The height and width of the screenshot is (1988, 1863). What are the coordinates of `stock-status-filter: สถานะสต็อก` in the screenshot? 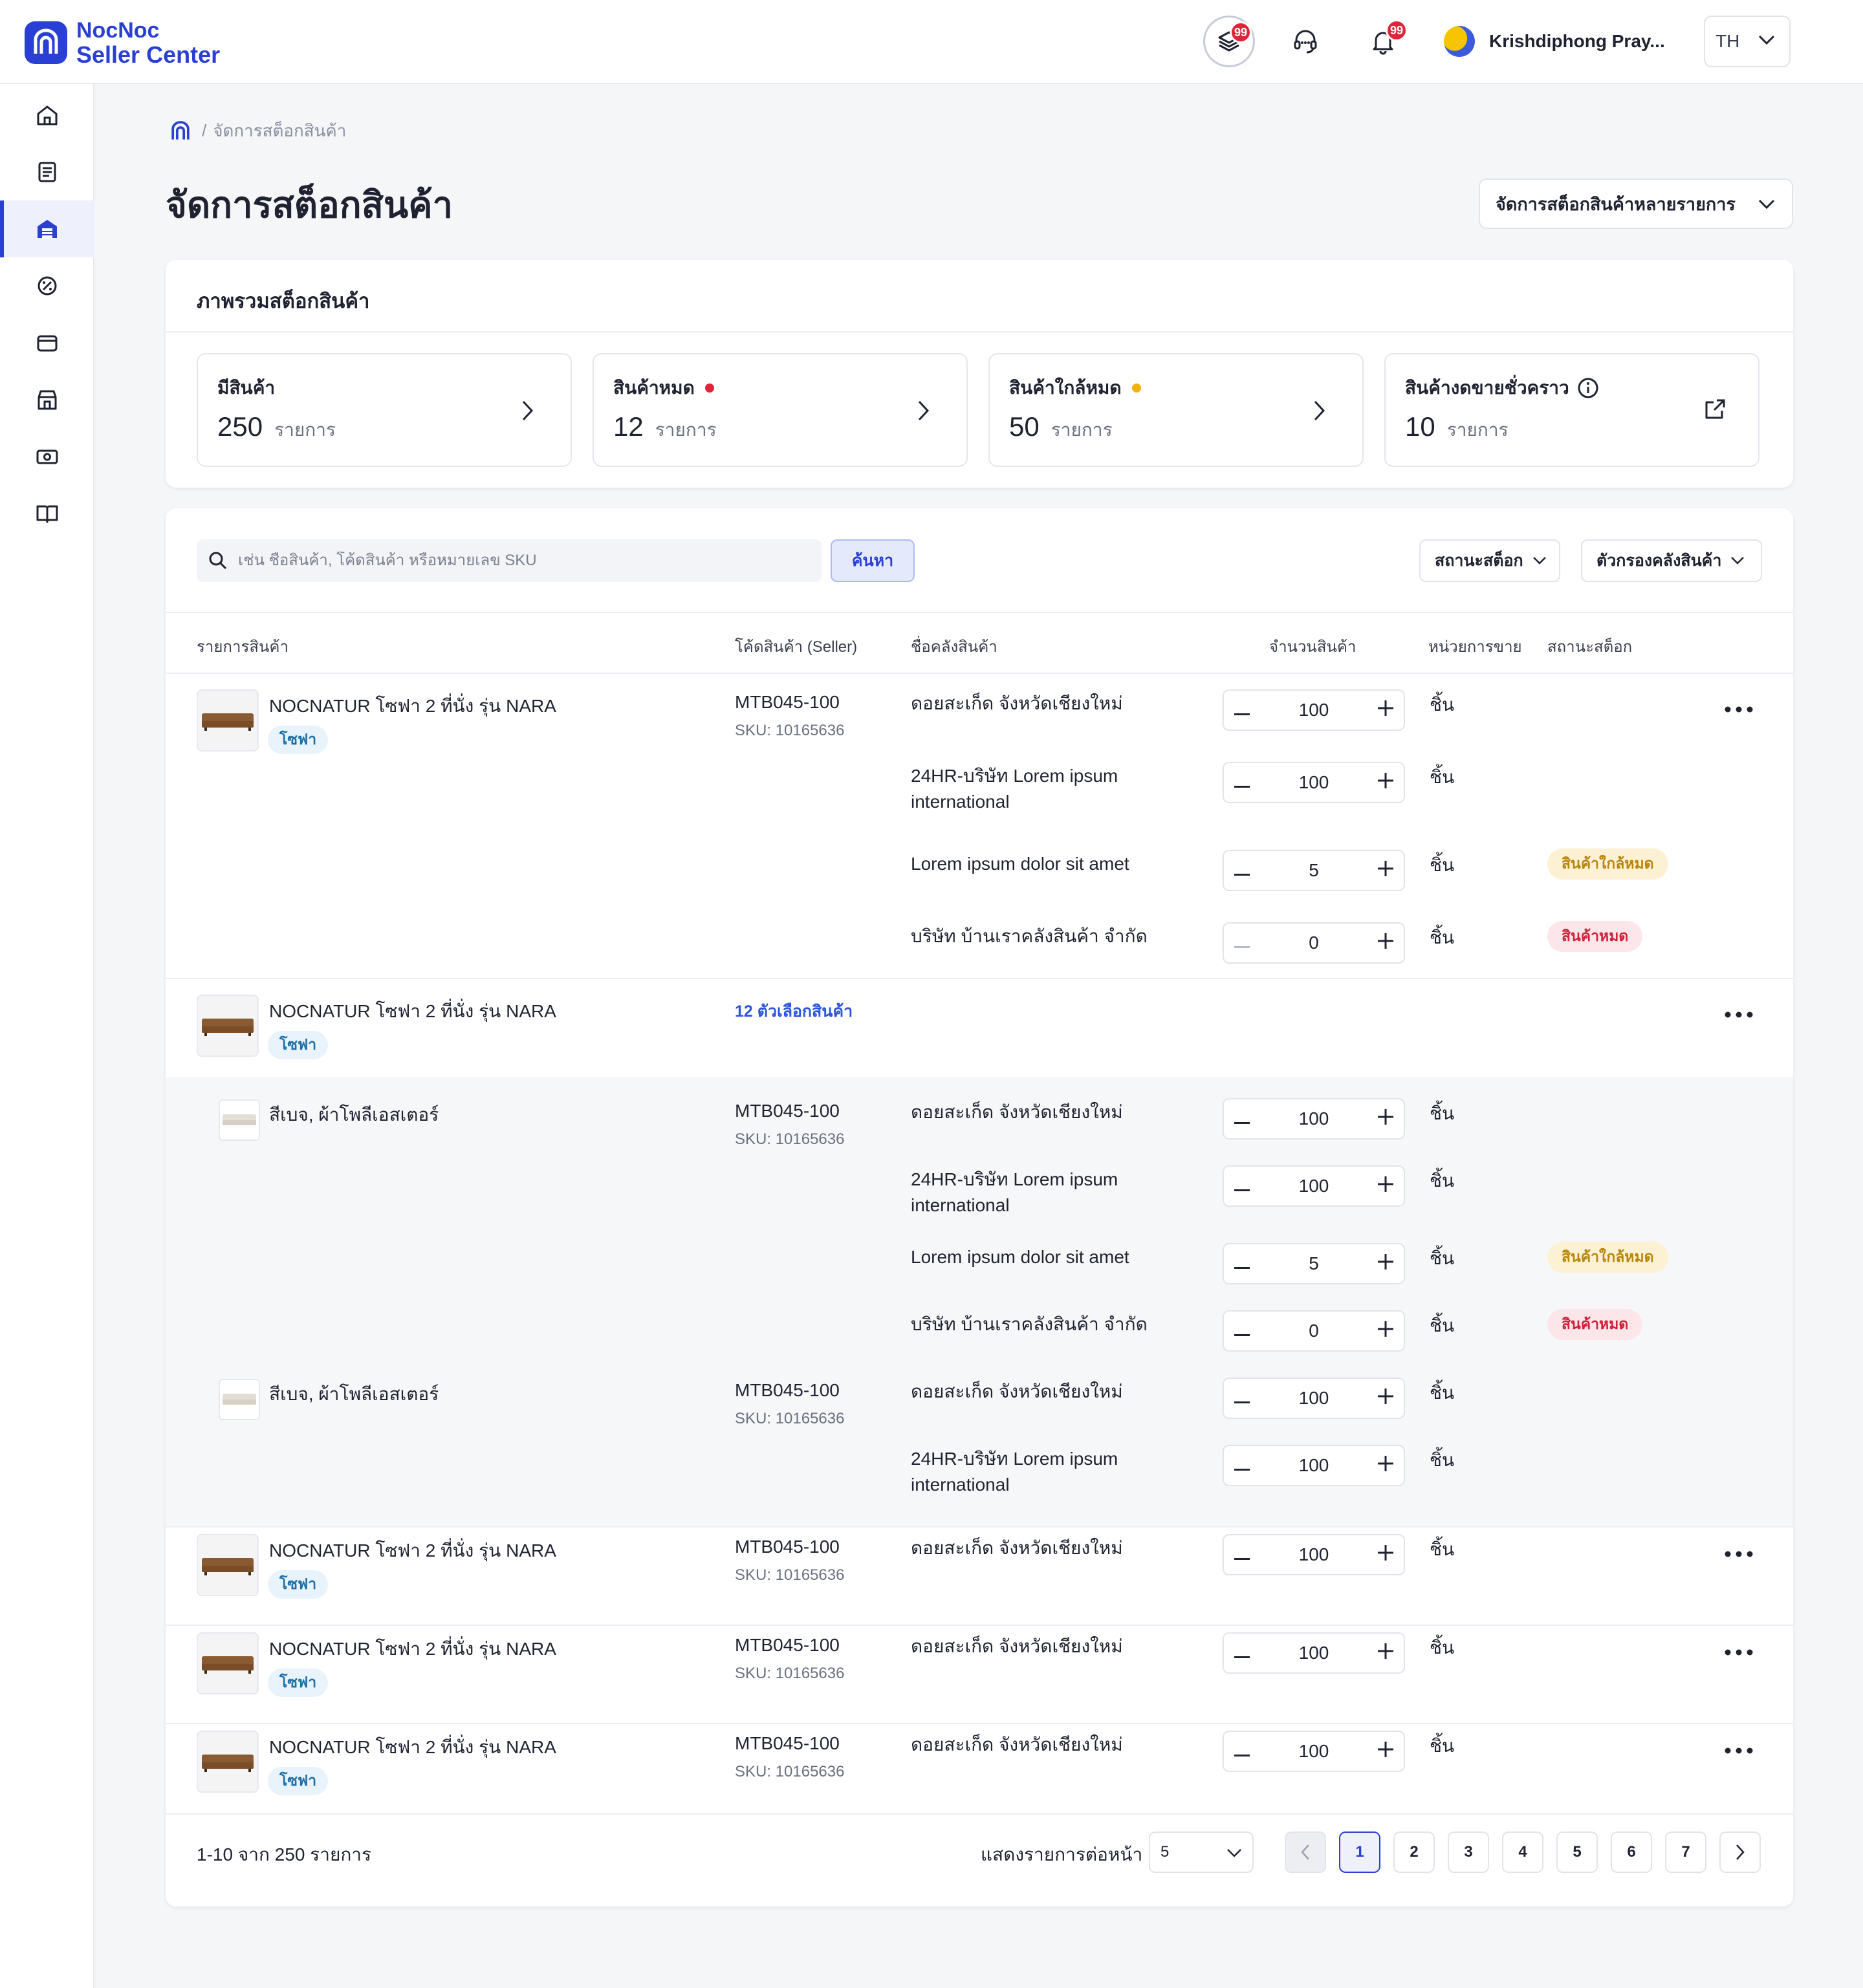 It's located at (1489, 560).